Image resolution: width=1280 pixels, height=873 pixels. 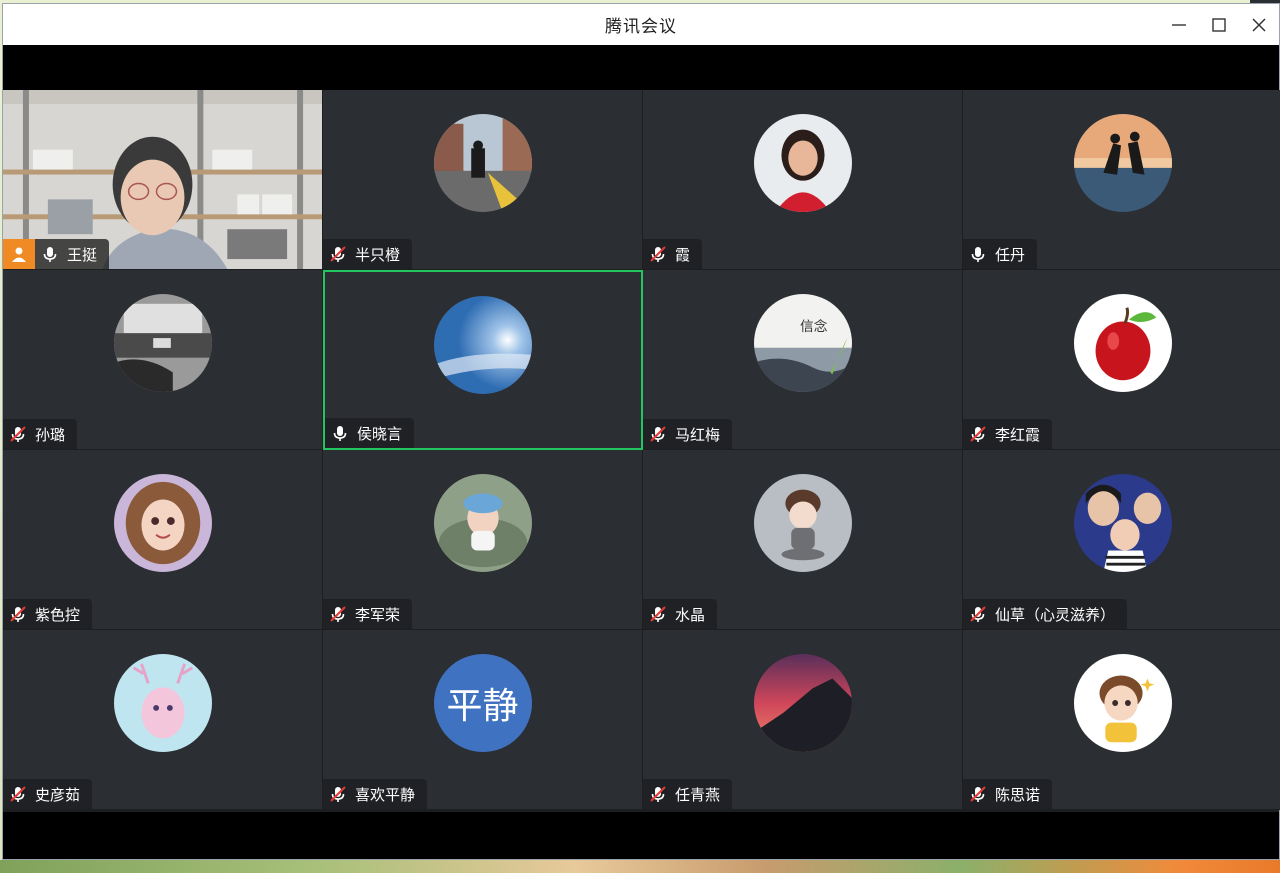 What do you see at coordinates (380, 433) in the screenshot?
I see `participant-name: 侯晓言` at bounding box center [380, 433].